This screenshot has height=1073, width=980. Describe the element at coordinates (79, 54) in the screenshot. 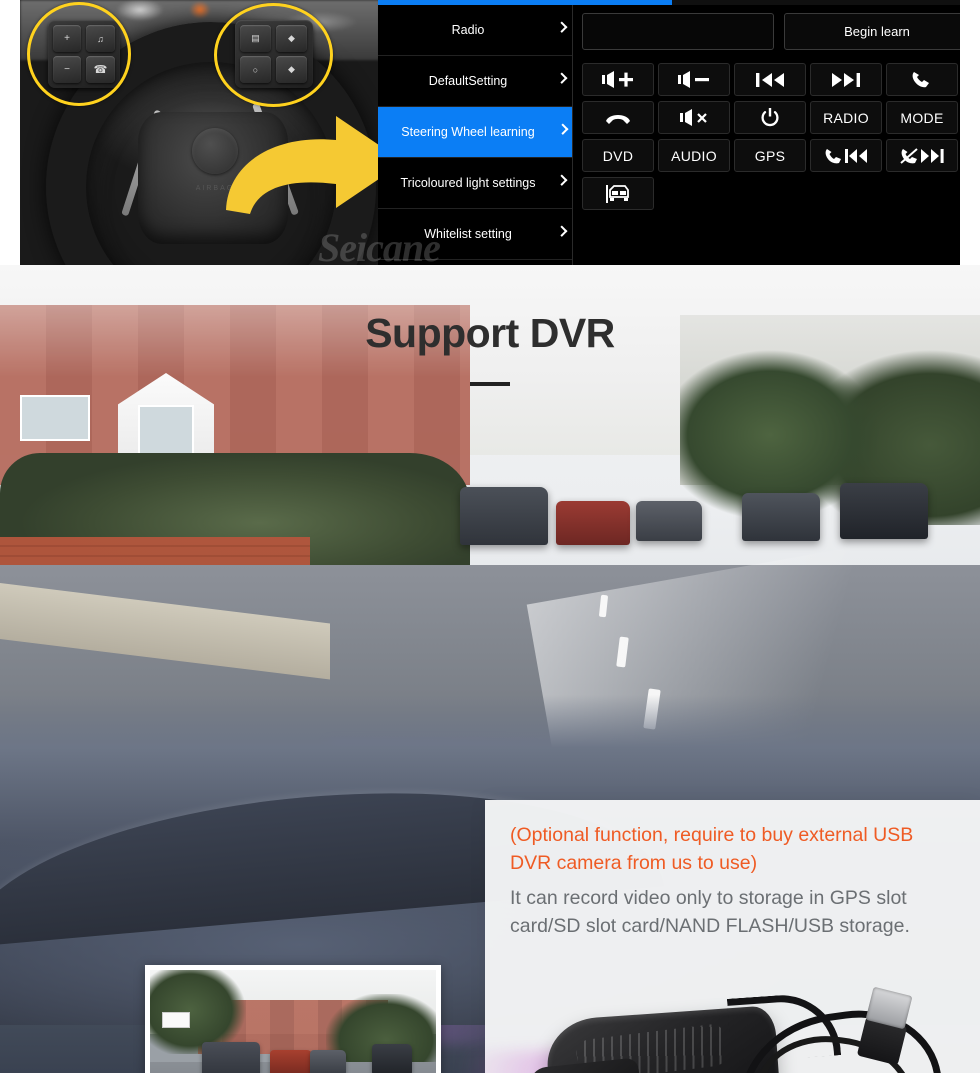

I see `highlight-circle-left` at that location.